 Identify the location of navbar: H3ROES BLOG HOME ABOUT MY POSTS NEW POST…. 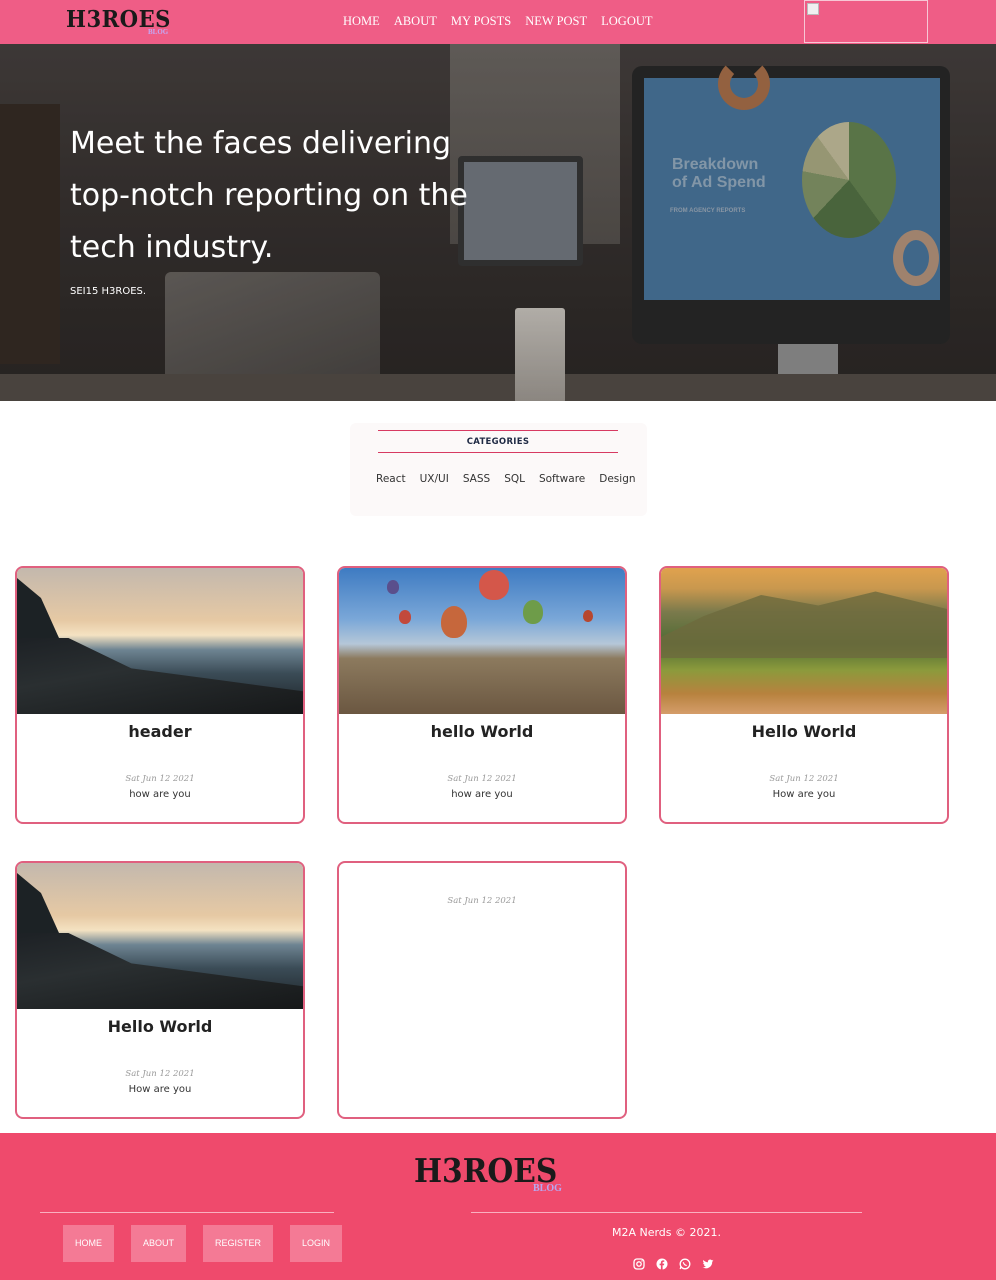
(498, 22).